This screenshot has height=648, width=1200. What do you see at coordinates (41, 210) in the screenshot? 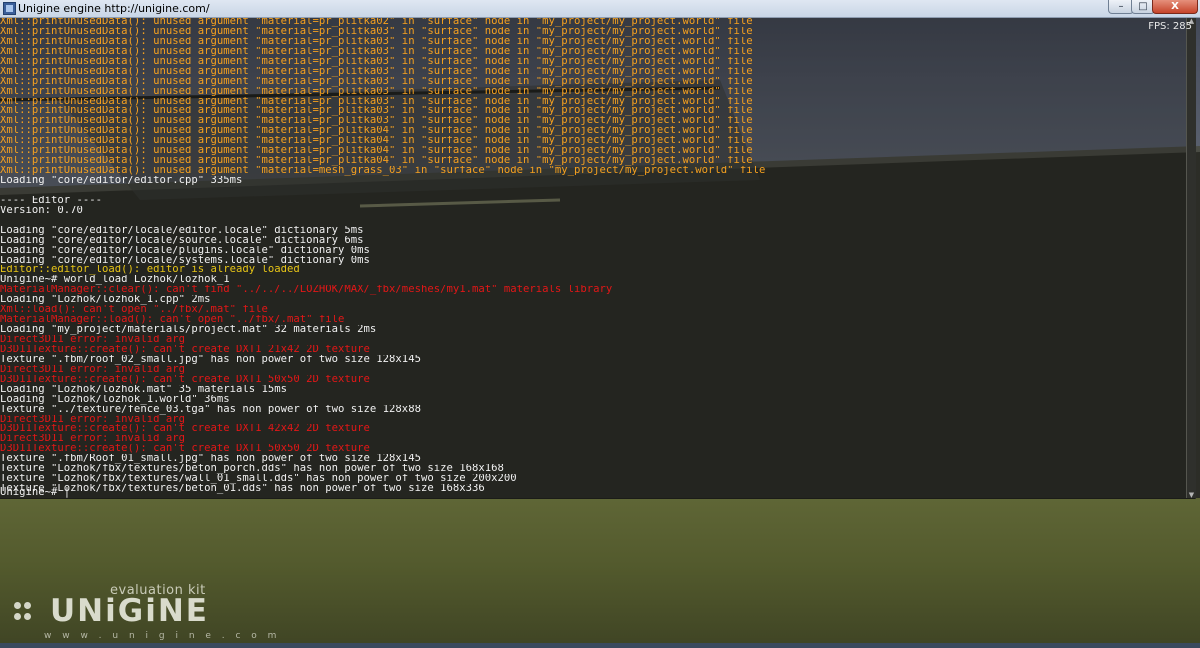
I see `console-line: Version: 0.70` at bounding box center [41, 210].